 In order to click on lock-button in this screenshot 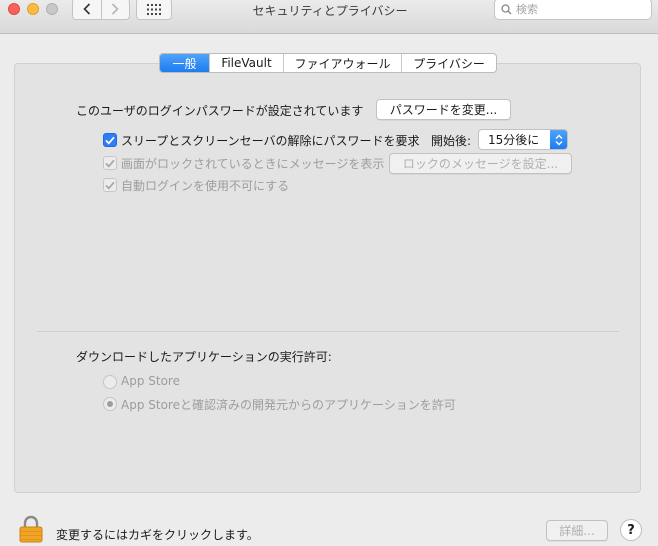, I will do `click(31, 529)`.